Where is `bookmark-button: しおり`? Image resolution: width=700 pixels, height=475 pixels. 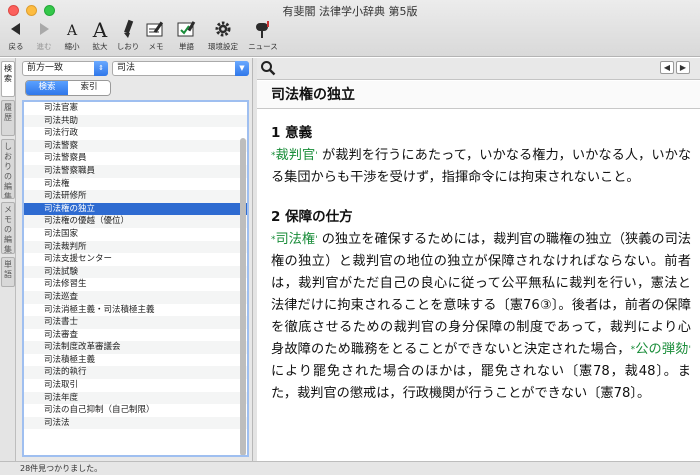 bookmark-button: しおり is located at coordinates (128, 35).